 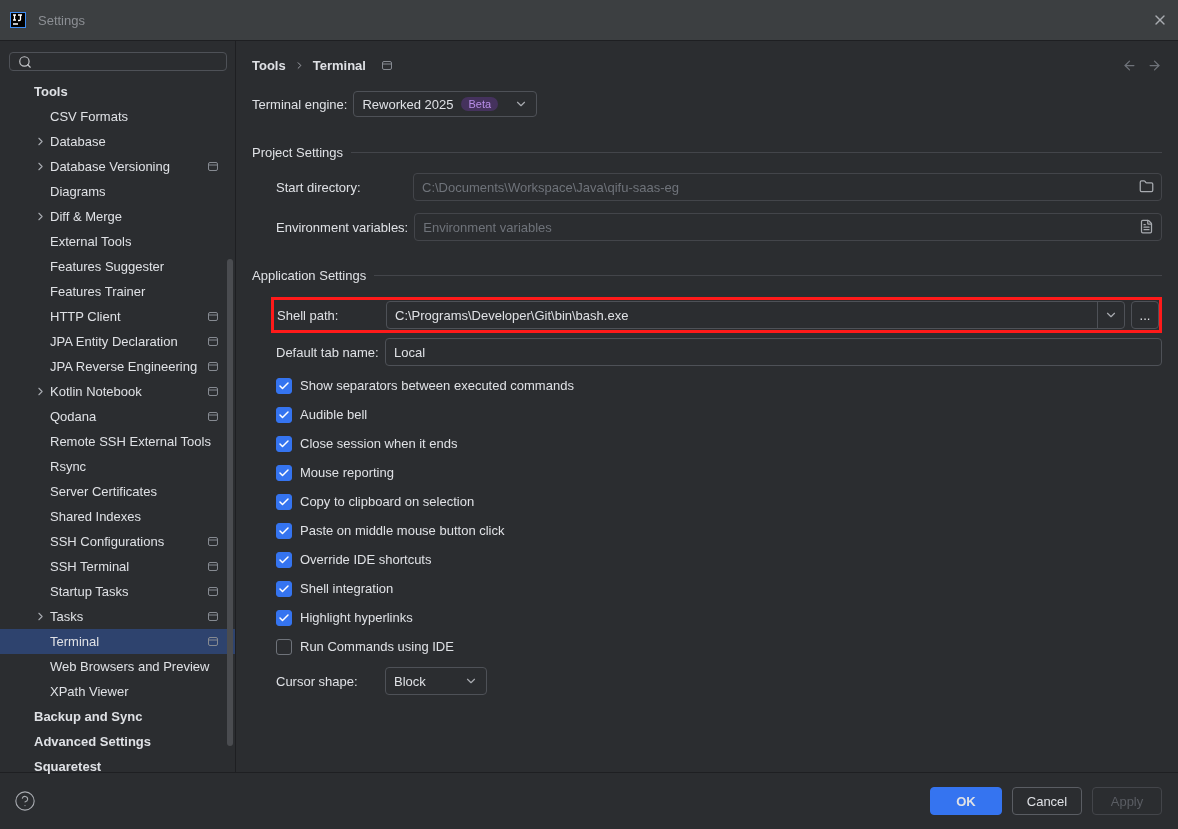 I want to click on checkbox-label: Shell integration, so click(x=347, y=588).